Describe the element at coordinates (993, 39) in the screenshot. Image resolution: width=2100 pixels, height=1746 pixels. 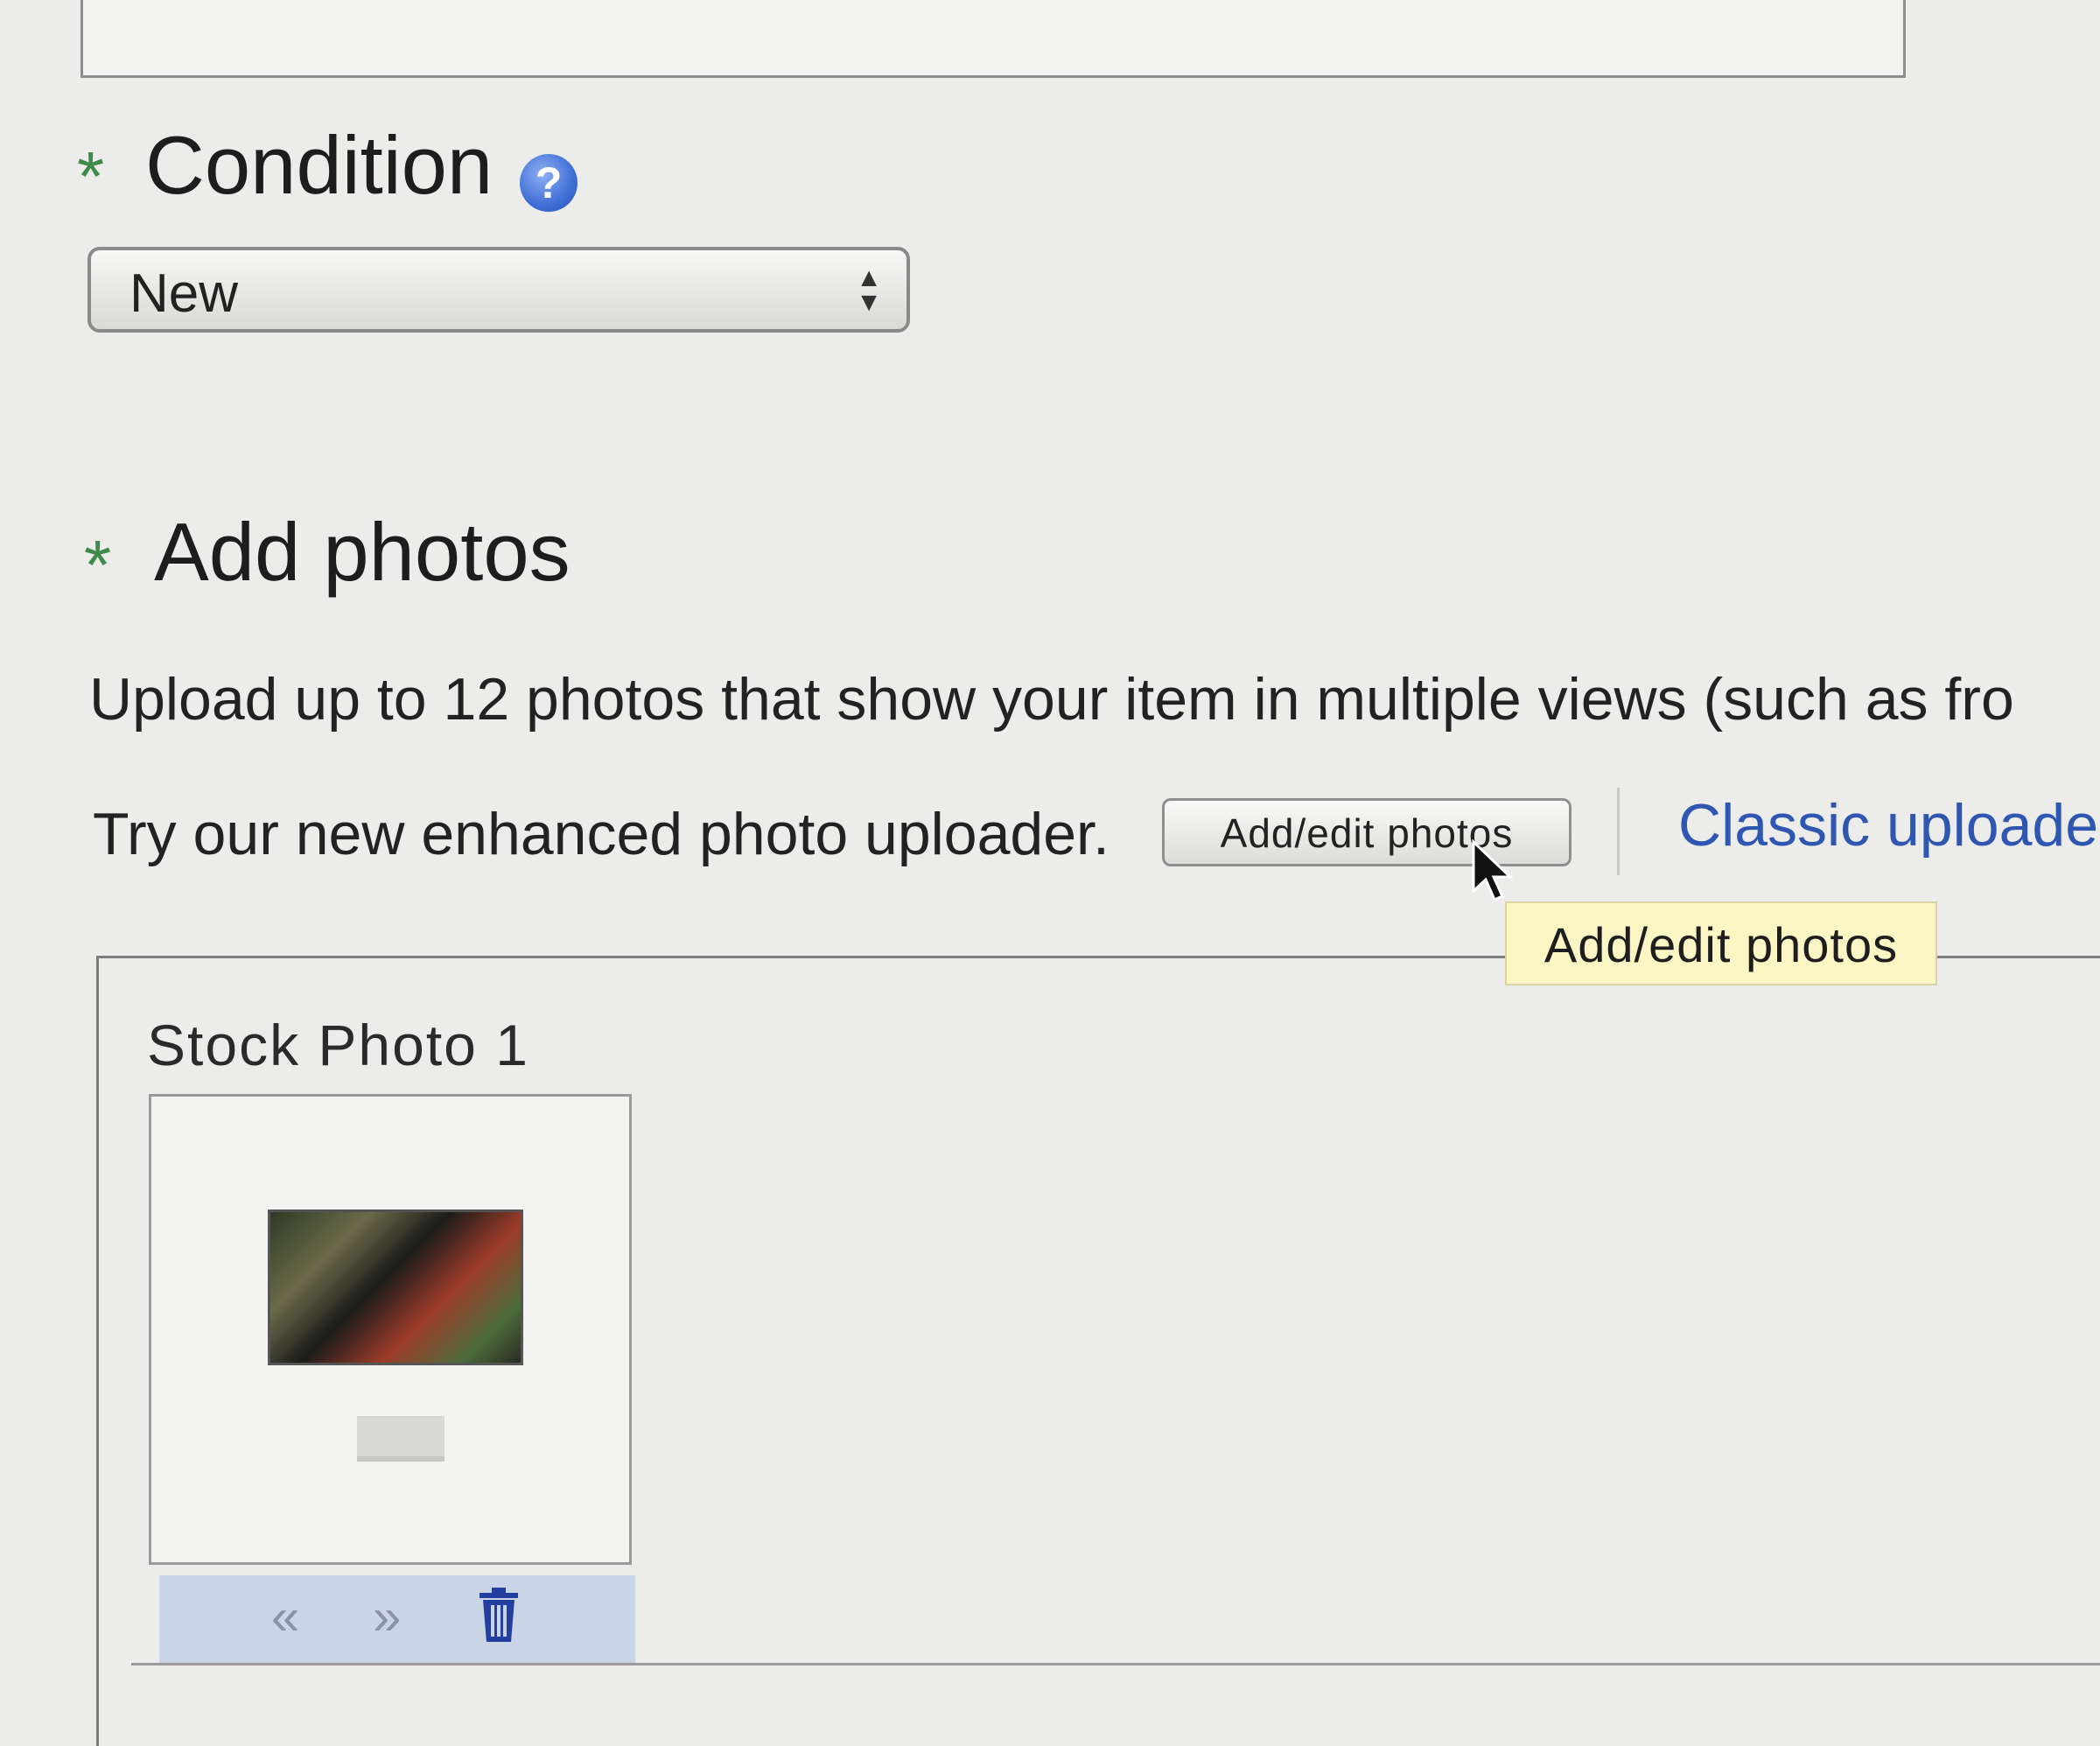
I see `previous-field-box` at that location.